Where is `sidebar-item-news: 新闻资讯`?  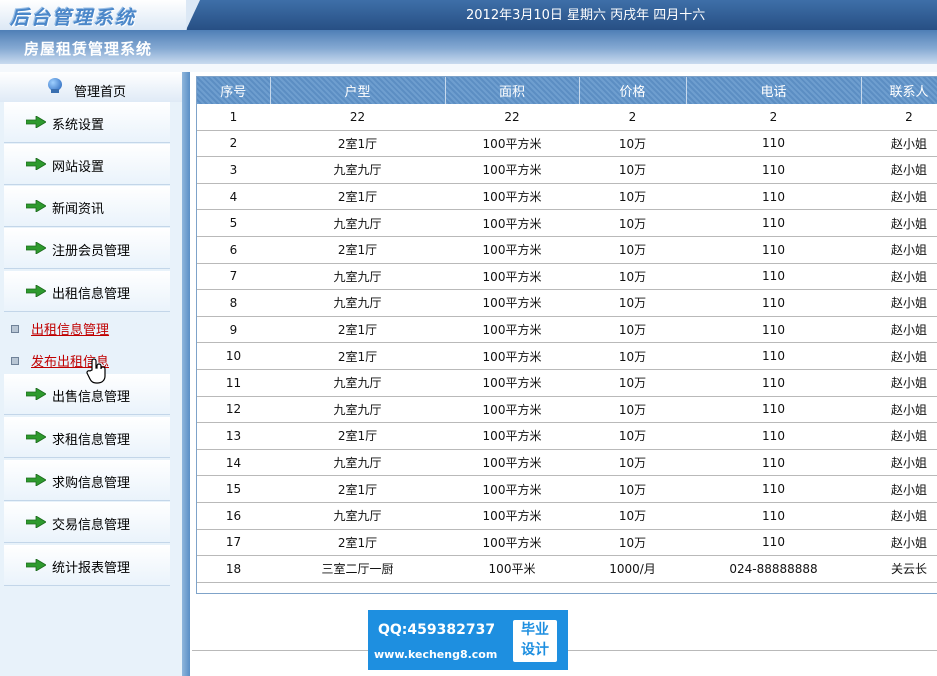
sidebar-item-news: 新闻资讯 is located at coordinates (87, 206).